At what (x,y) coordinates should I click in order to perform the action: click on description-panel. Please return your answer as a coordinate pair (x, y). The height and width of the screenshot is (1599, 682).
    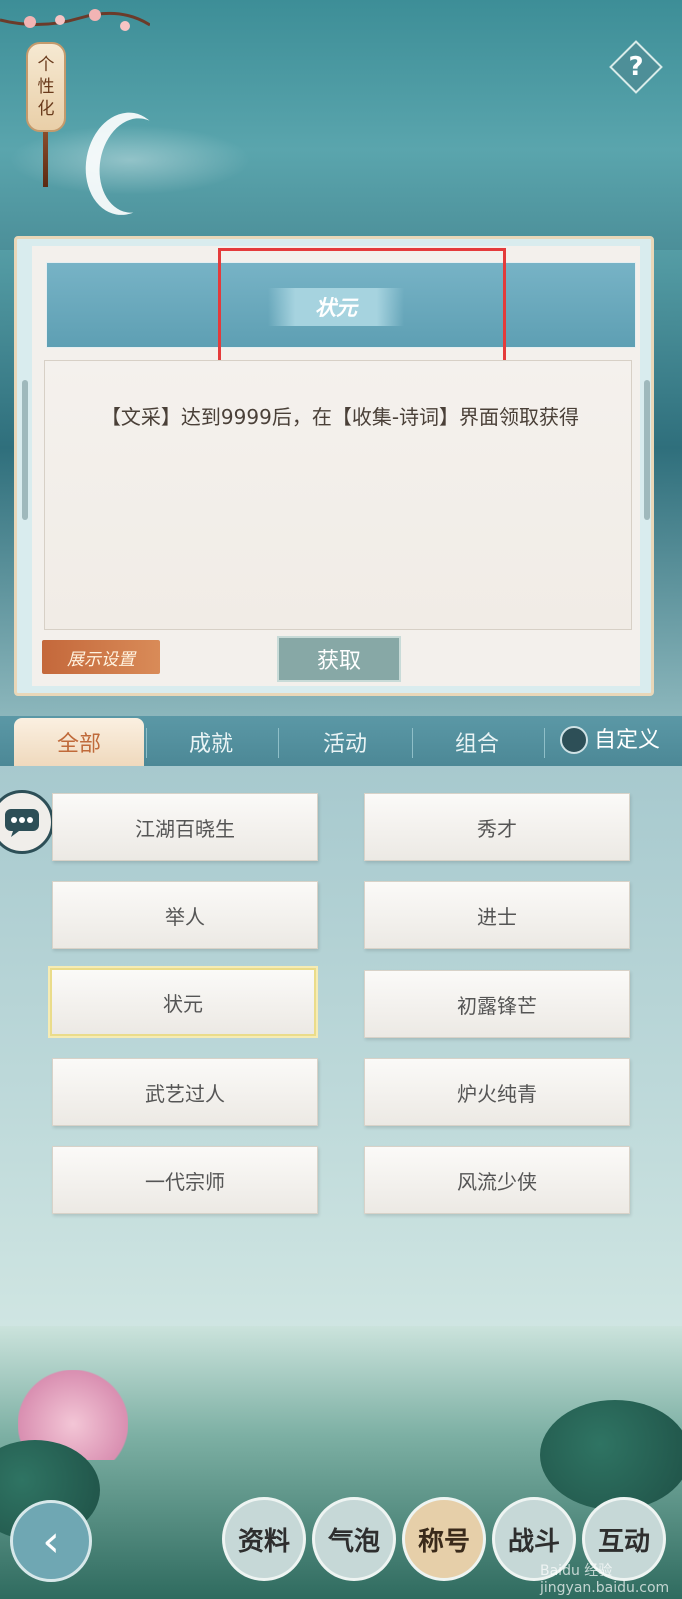
    Looking at the image, I should click on (338, 495).